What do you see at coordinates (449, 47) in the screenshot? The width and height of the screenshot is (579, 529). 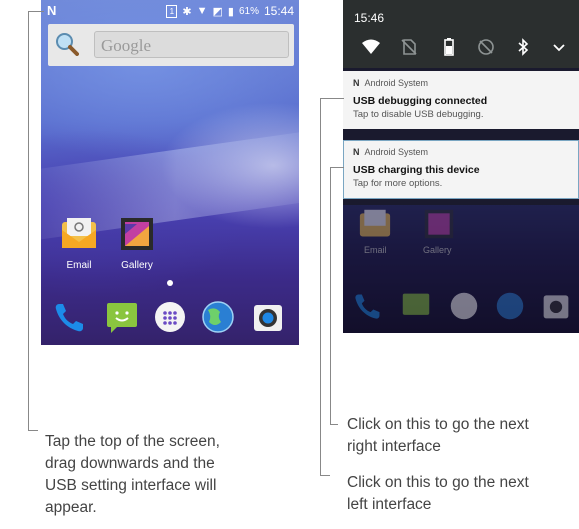 I see `battery-icon` at bounding box center [449, 47].